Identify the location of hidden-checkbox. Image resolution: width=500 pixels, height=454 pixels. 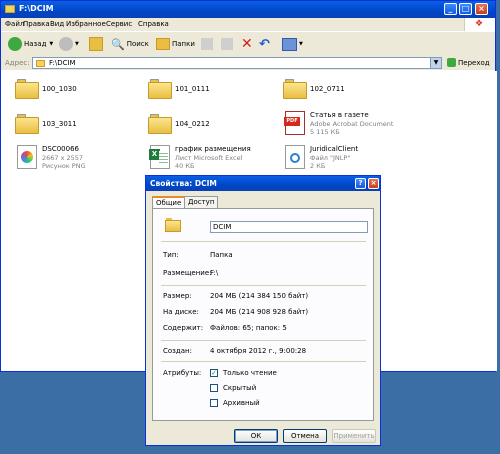
(214, 388).